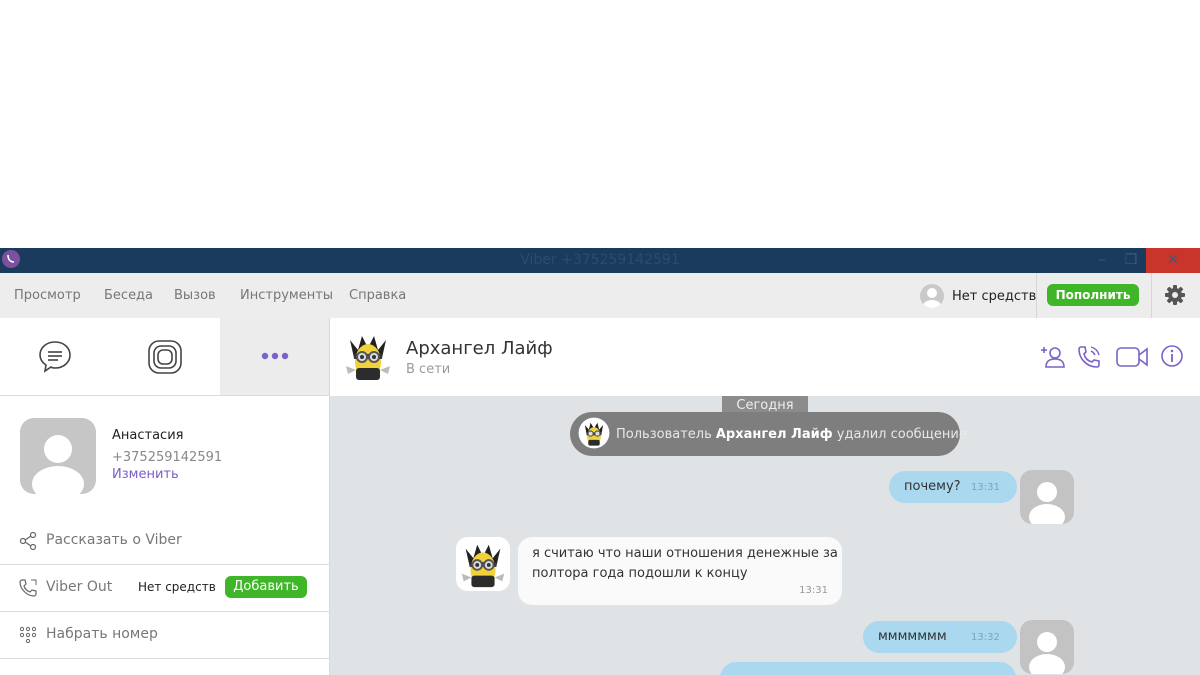 Image resolution: width=1200 pixels, height=675 pixels. What do you see at coordinates (47, 295) in the screenshot?
I see `menu-view: Просмотр` at bounding box center [47, 295].